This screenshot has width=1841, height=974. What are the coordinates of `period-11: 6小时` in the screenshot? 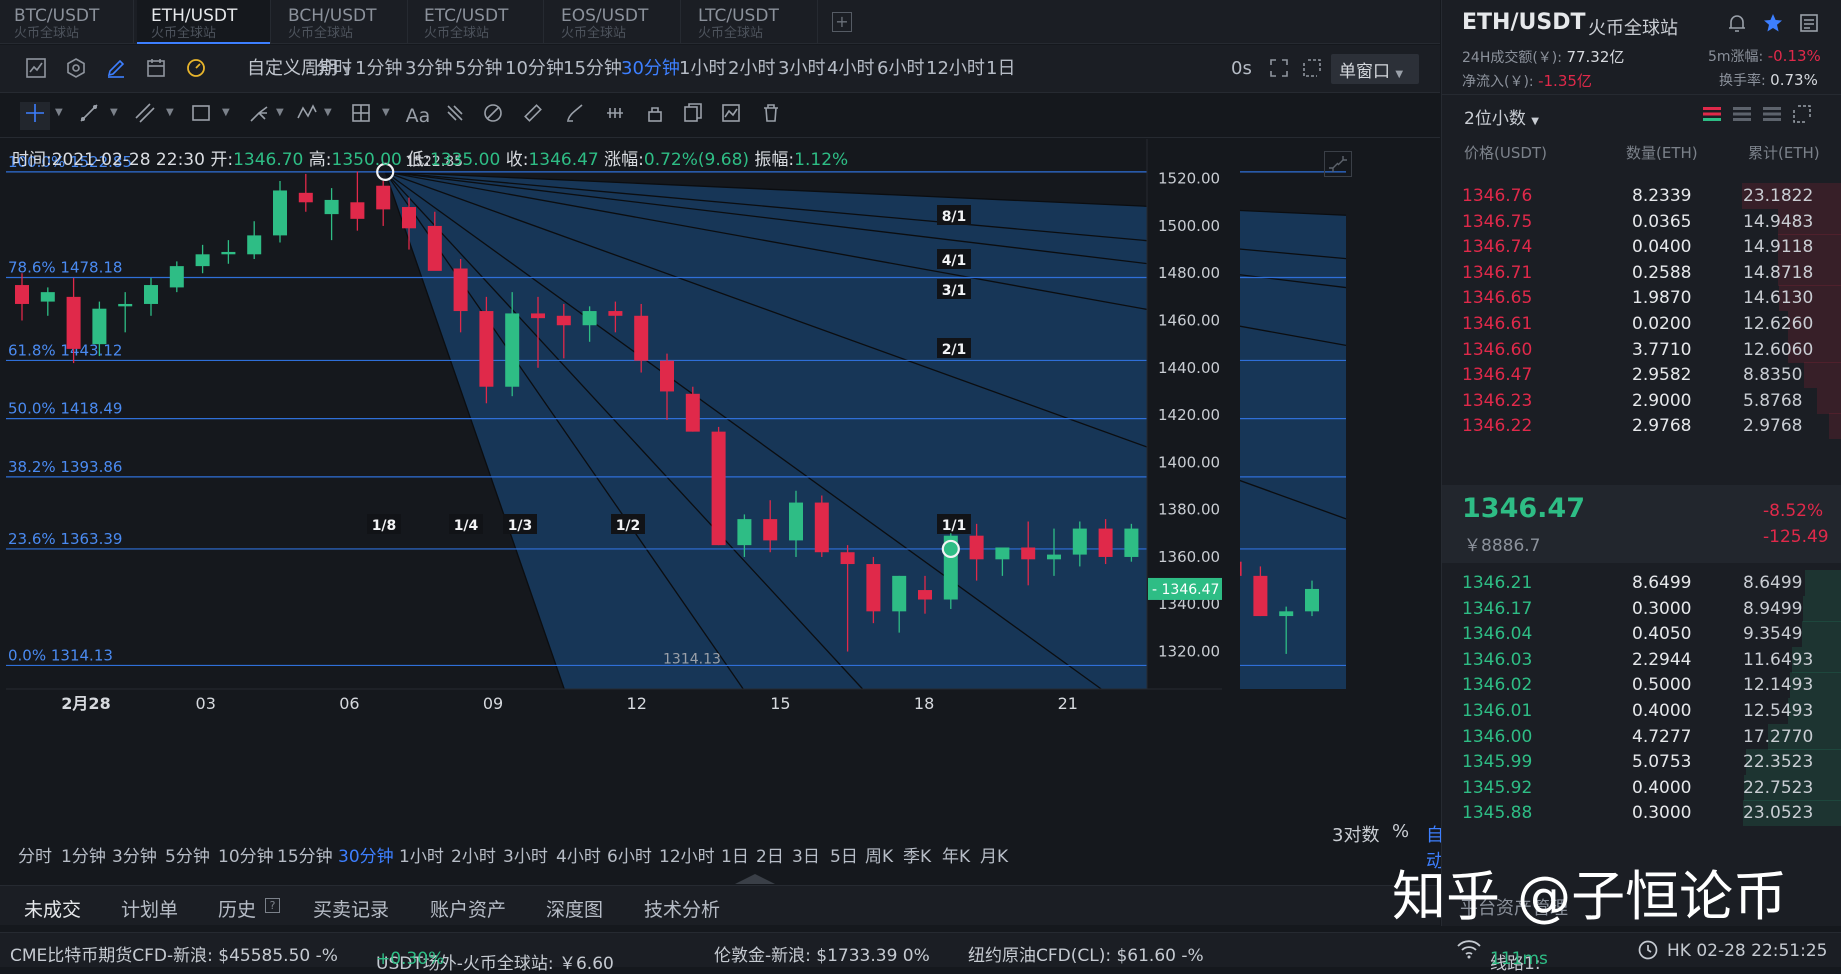 It's located at (900, 69).